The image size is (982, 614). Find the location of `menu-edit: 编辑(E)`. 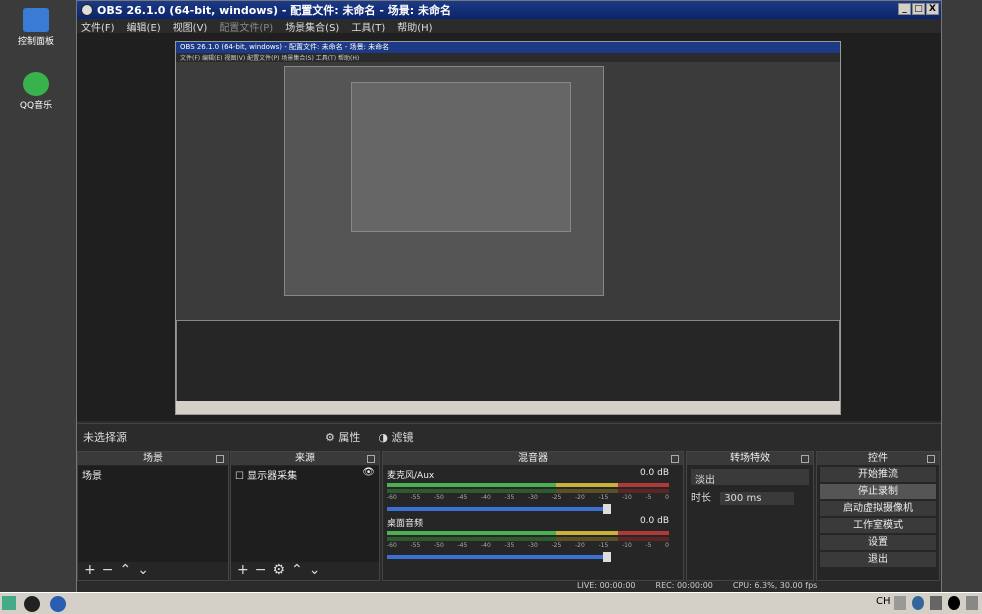

menu-edit: 编辑(E) is located at coordinates (144, 26).